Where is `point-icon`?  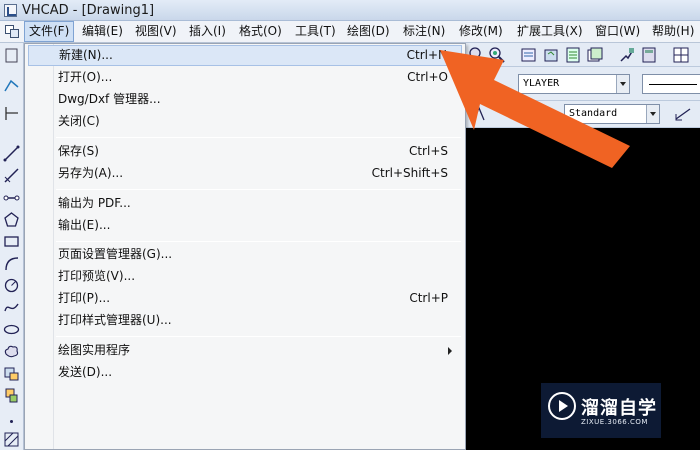 point-icon is located at coordinates (11, 421).